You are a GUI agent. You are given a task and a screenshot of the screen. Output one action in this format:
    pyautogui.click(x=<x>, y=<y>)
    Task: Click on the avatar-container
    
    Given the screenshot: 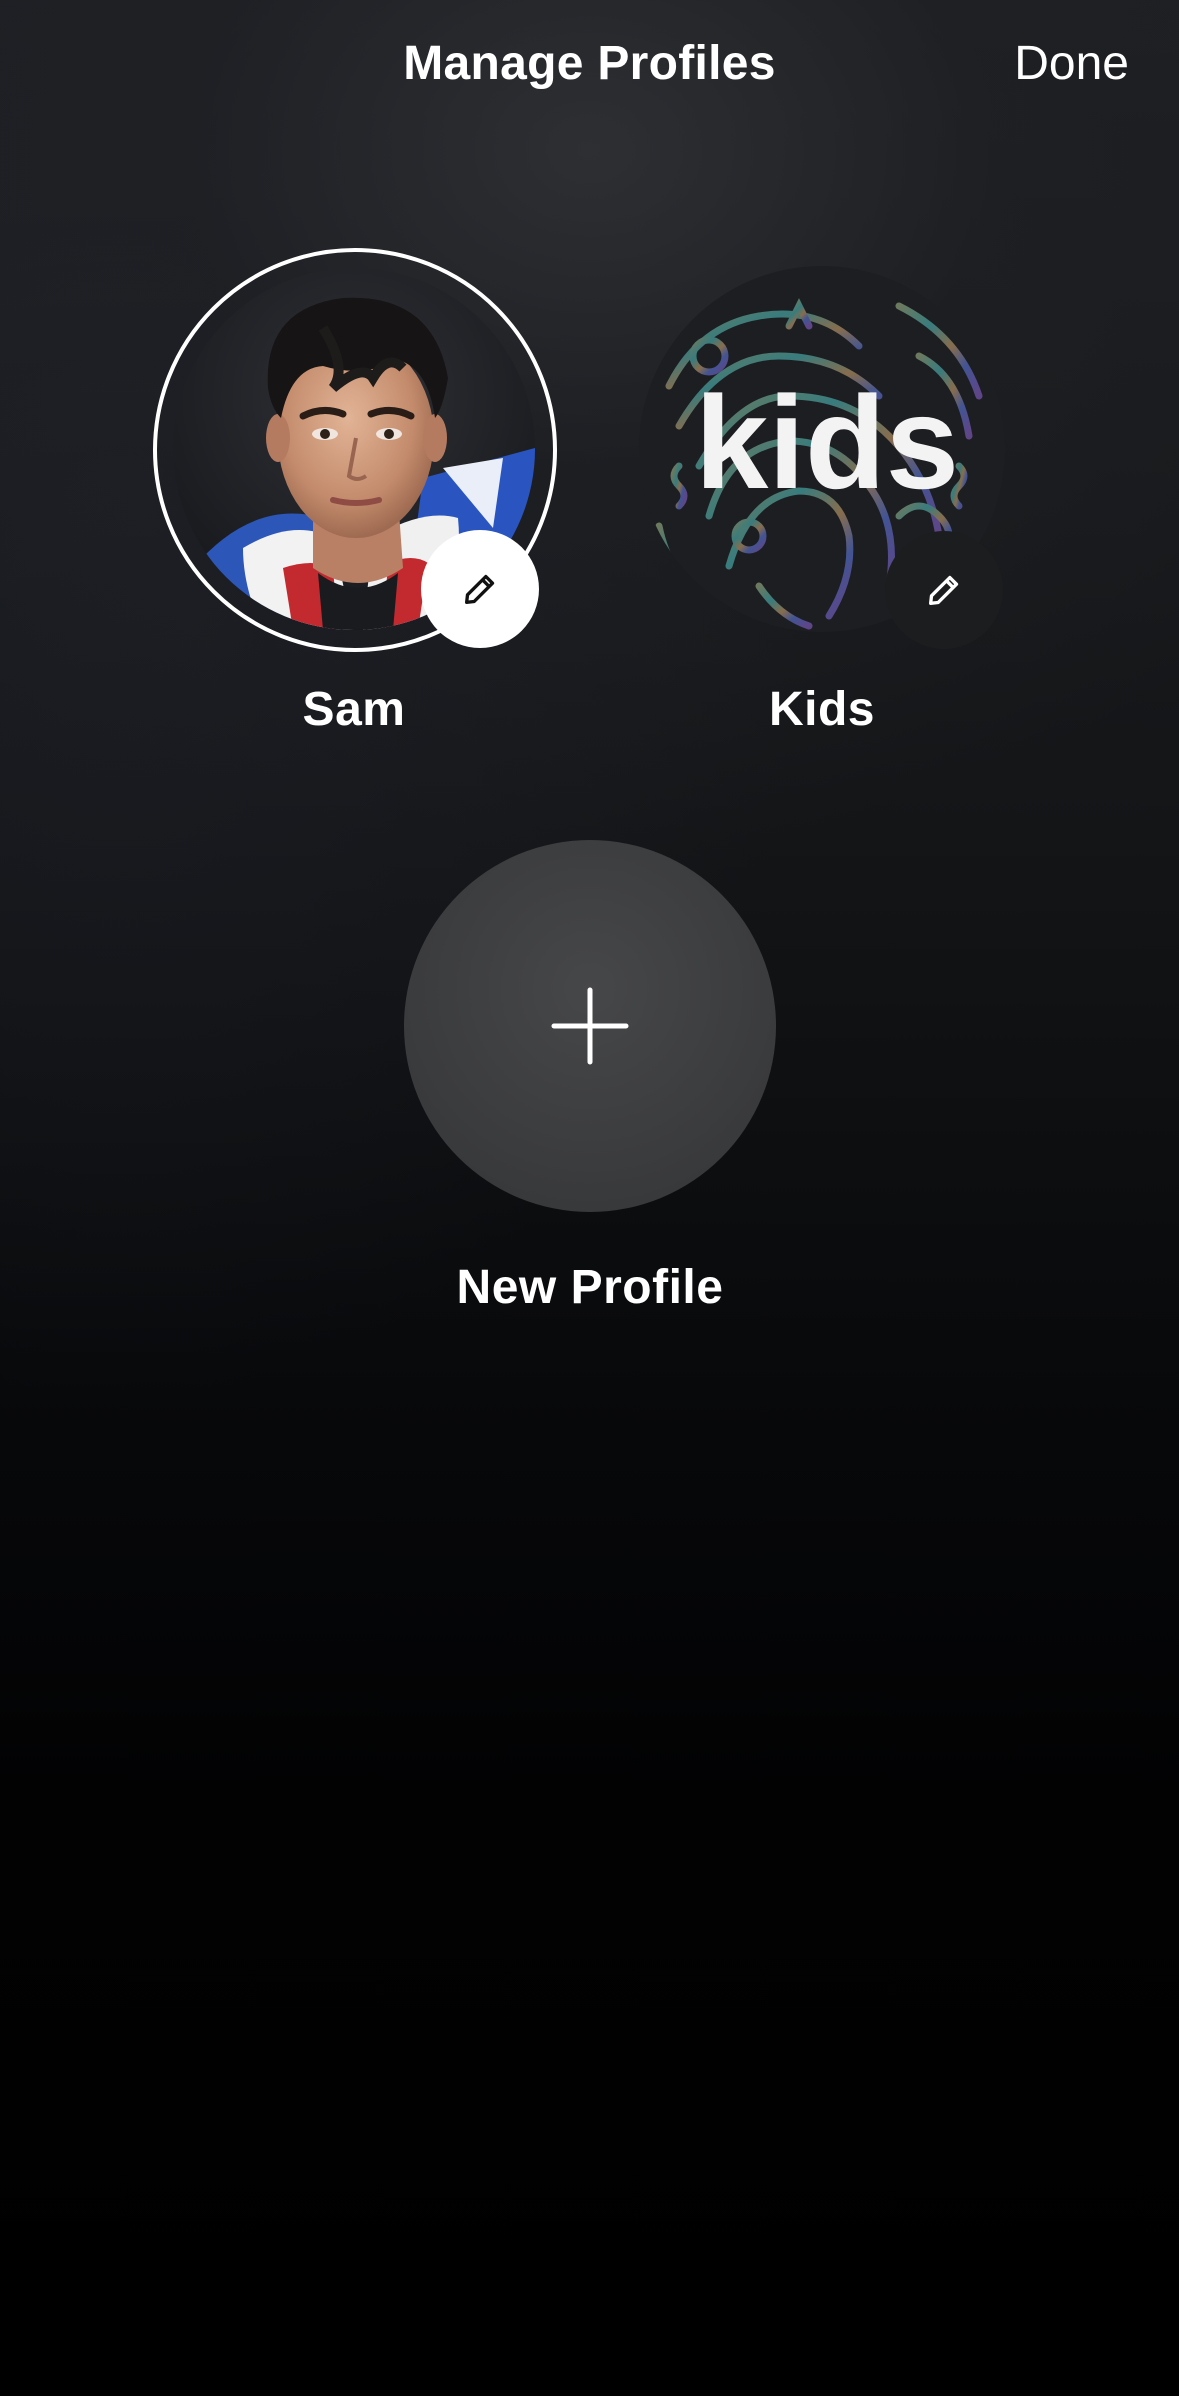 What is the action you would take?
    pyautogui.click(x=354, y=449)
    